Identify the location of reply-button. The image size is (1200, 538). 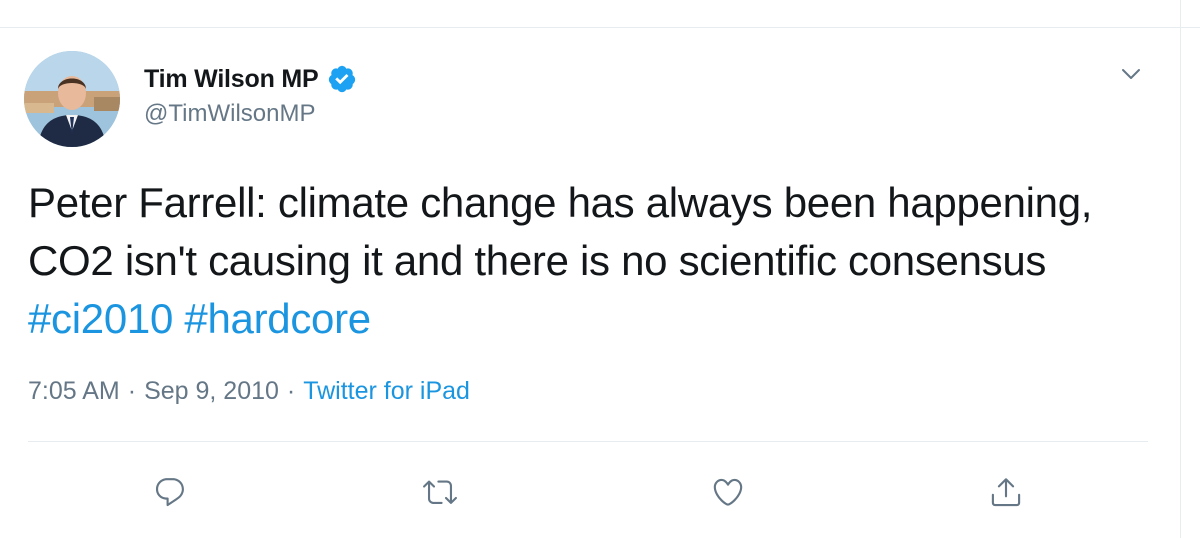
(170, 492).